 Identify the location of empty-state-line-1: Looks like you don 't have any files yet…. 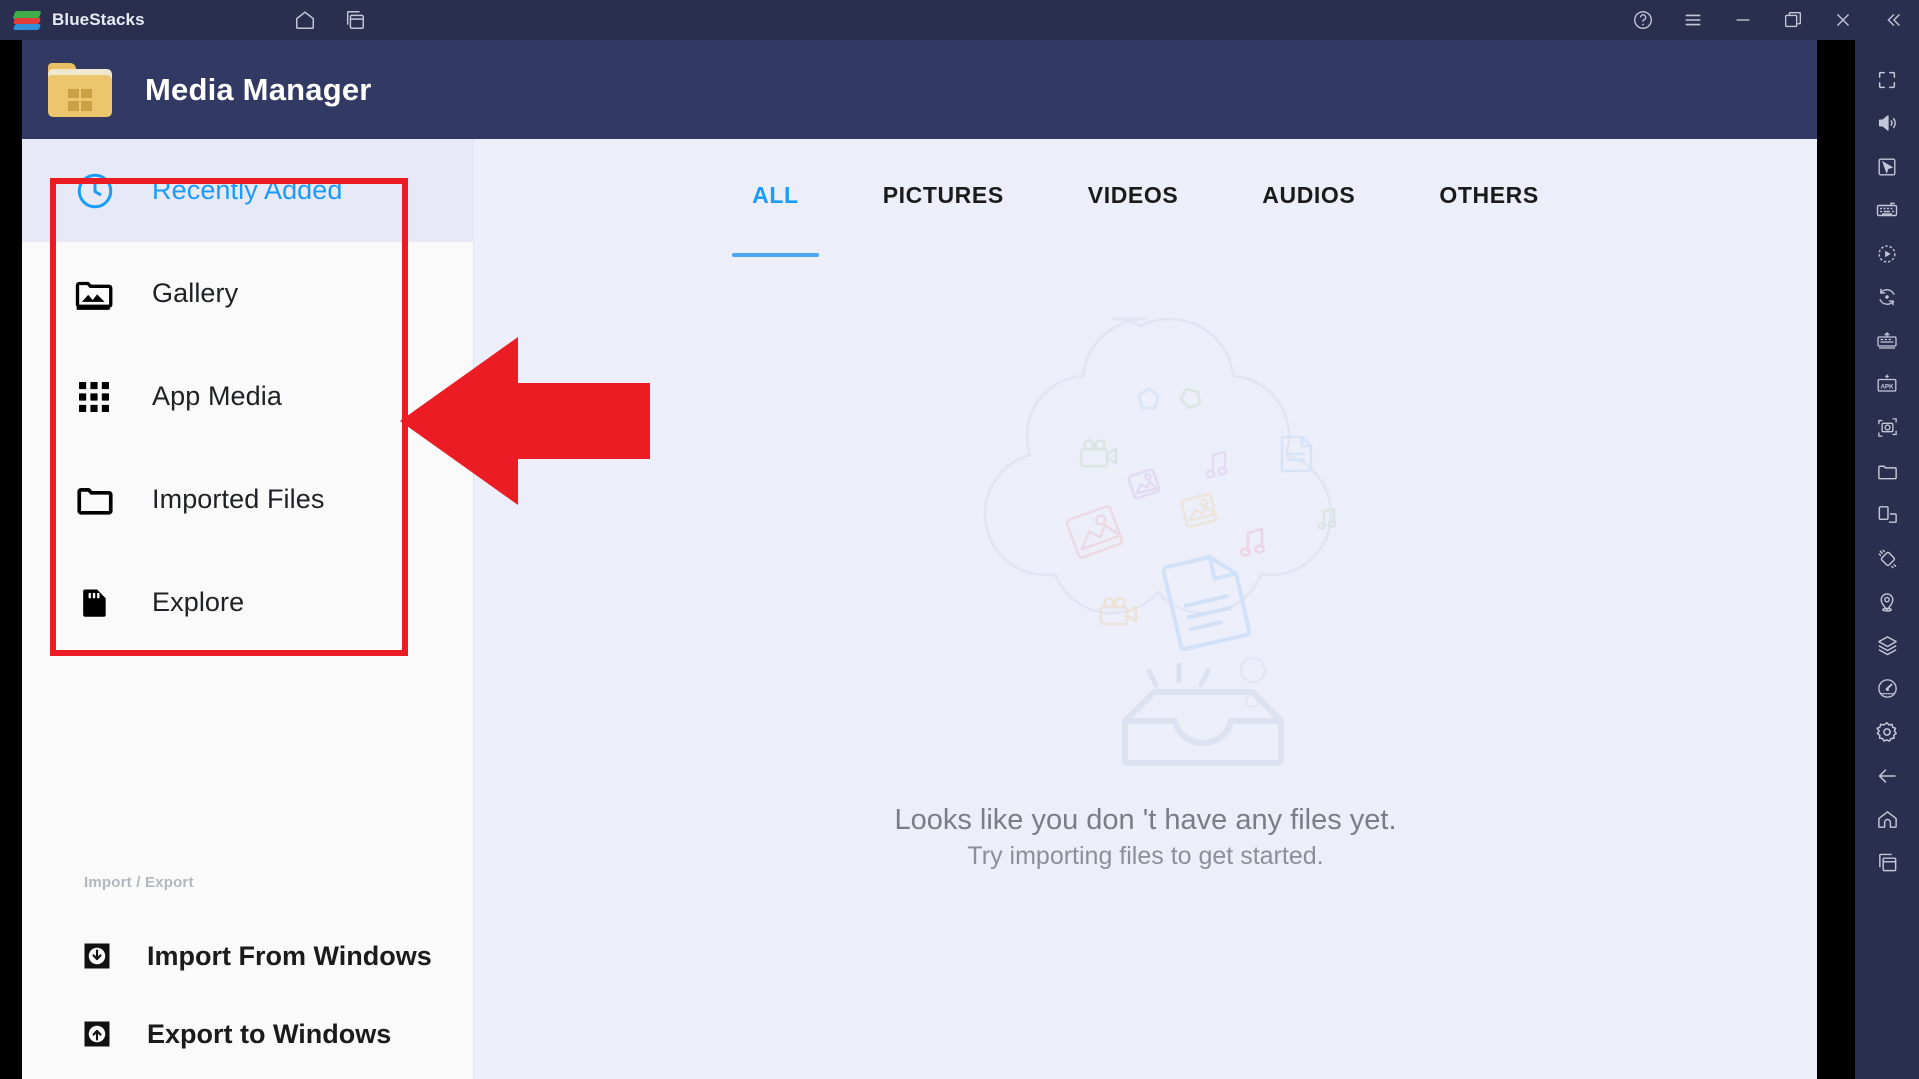
(1145, 820).